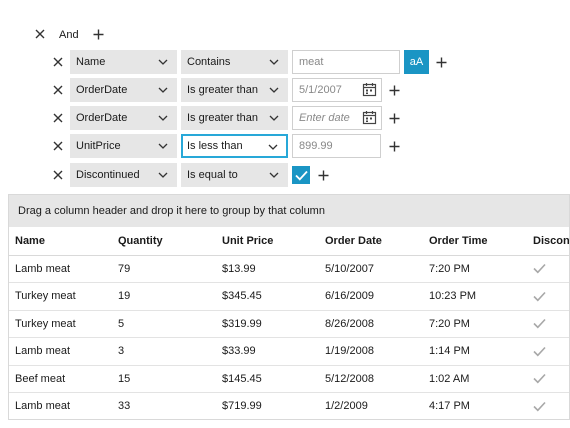  I want to click on value-input-text: Enter date, so click(324, 118).